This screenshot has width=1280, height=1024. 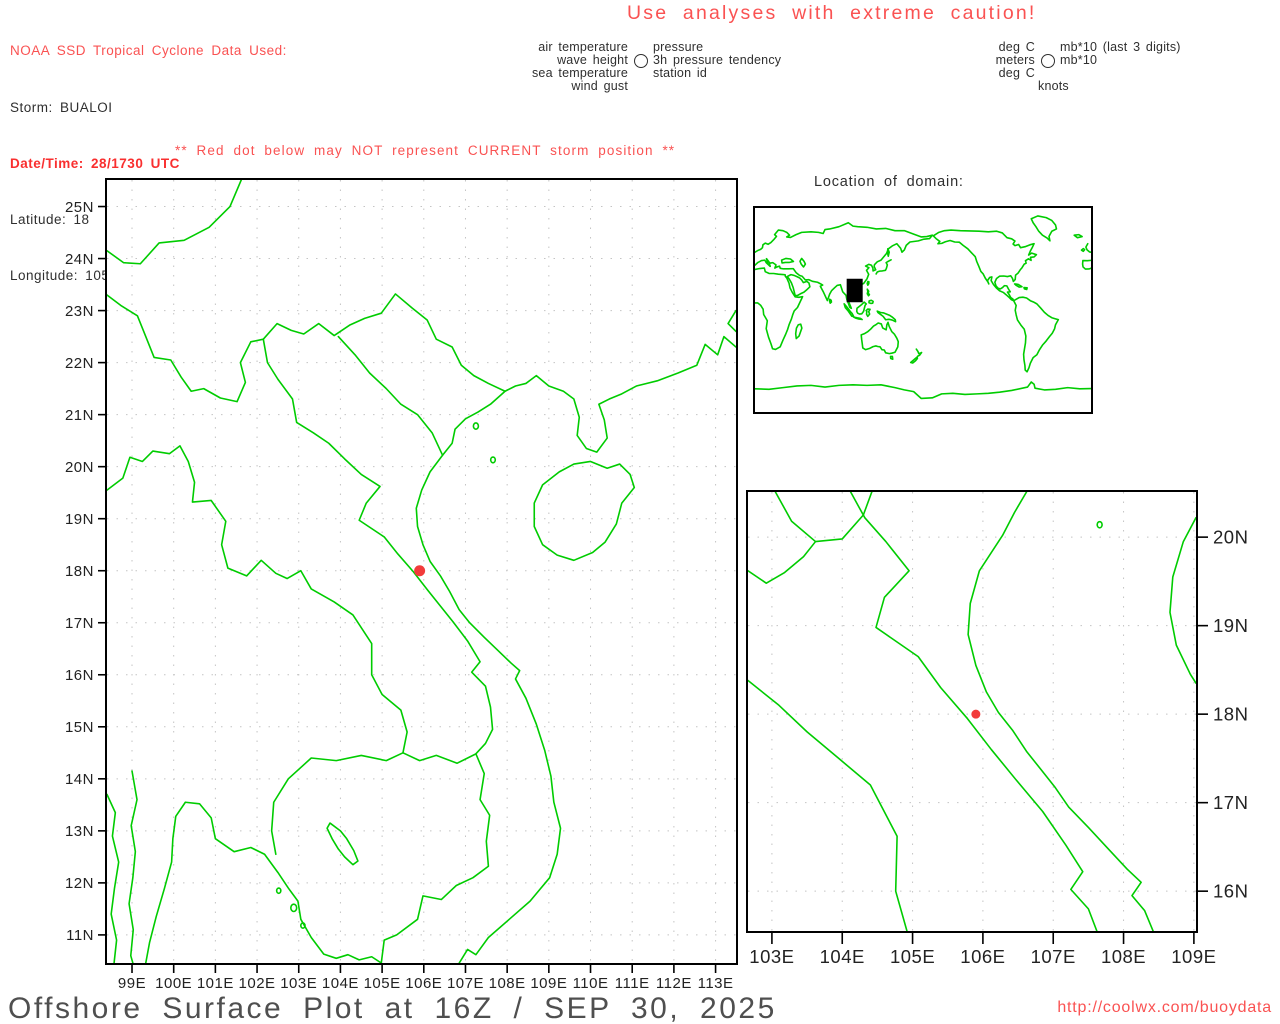 What do you see at coordinates (717, 60) in the screenshot?
I see `legend-variables-right-column: pressure 3h pressure tendency station id` at bounding box center [717, 60].